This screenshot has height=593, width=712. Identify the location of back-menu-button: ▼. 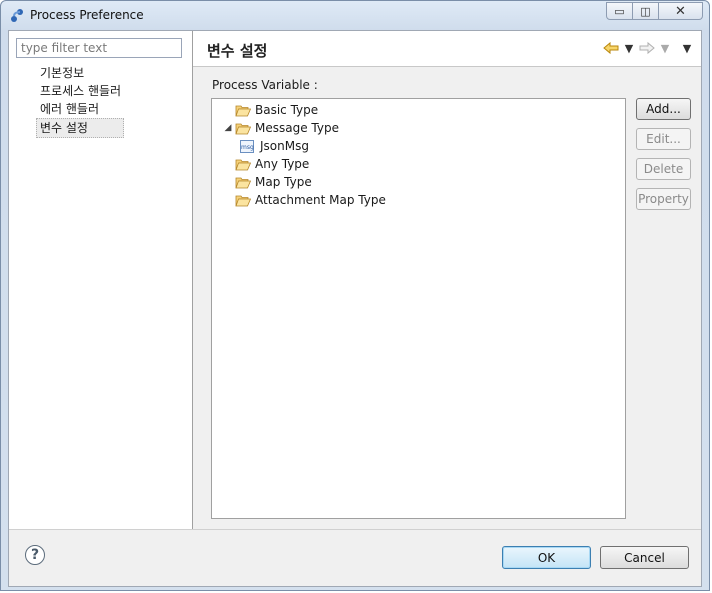
(629, 48).